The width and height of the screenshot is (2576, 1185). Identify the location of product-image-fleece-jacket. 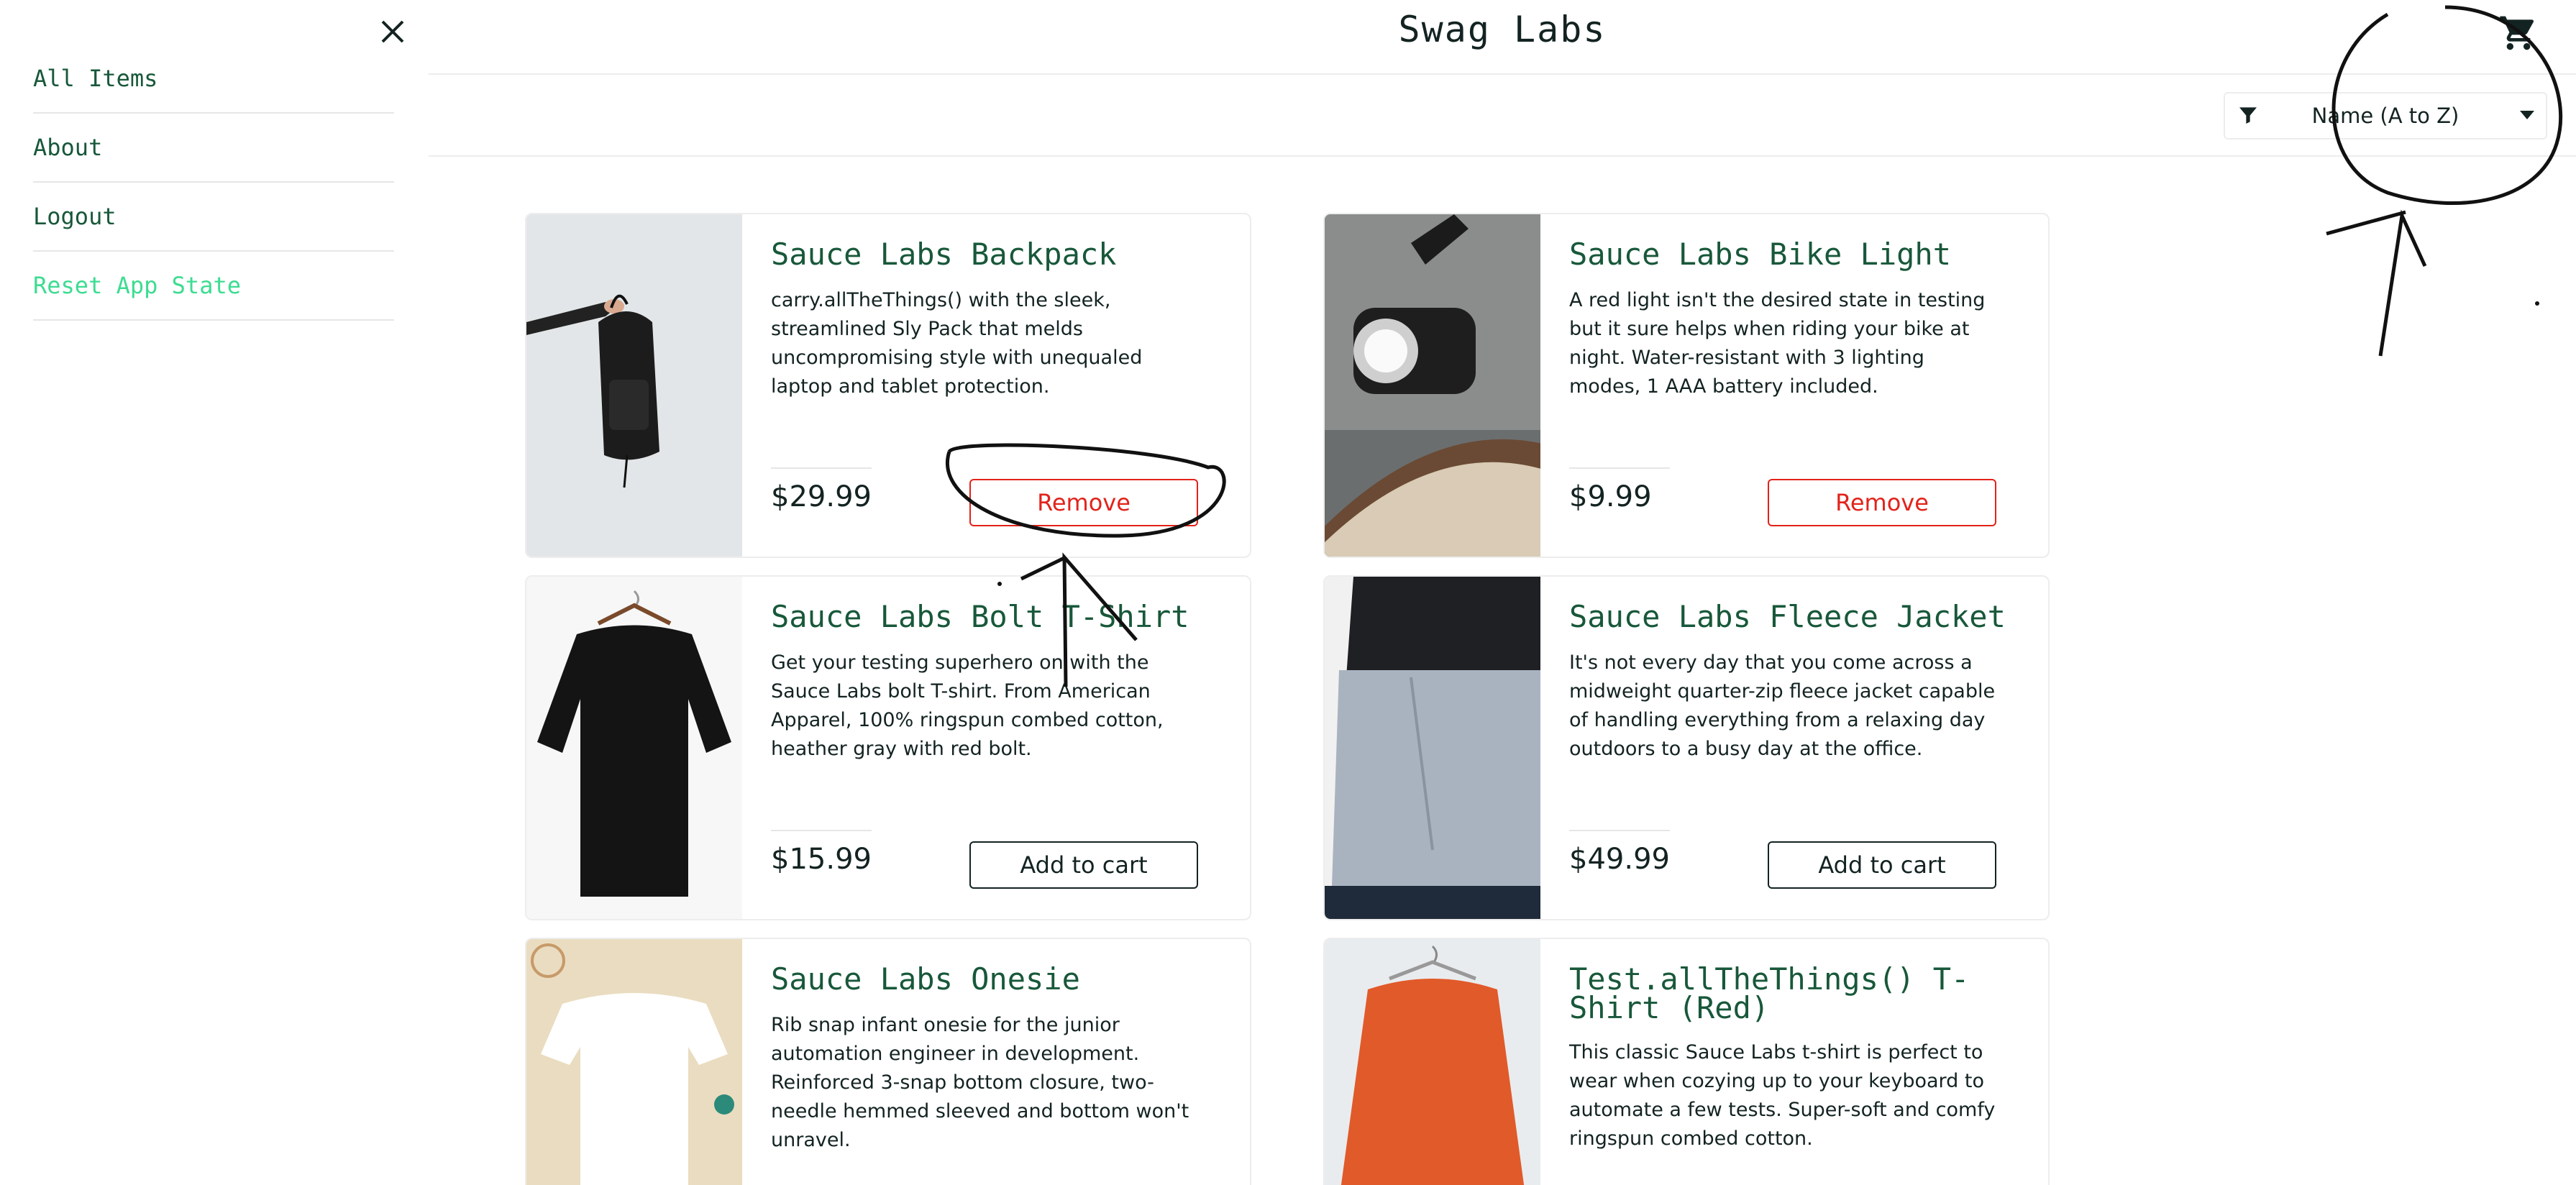
(1432, 748).